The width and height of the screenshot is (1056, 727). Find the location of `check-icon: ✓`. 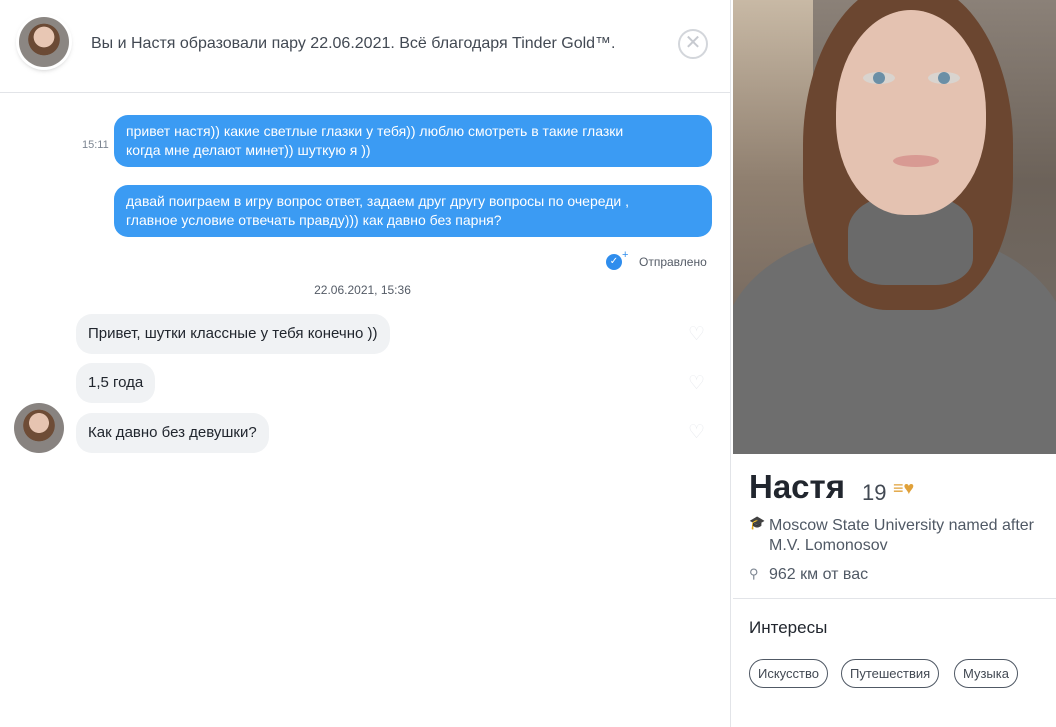

check-icon: ✓ is located at coordinates (614, 262).